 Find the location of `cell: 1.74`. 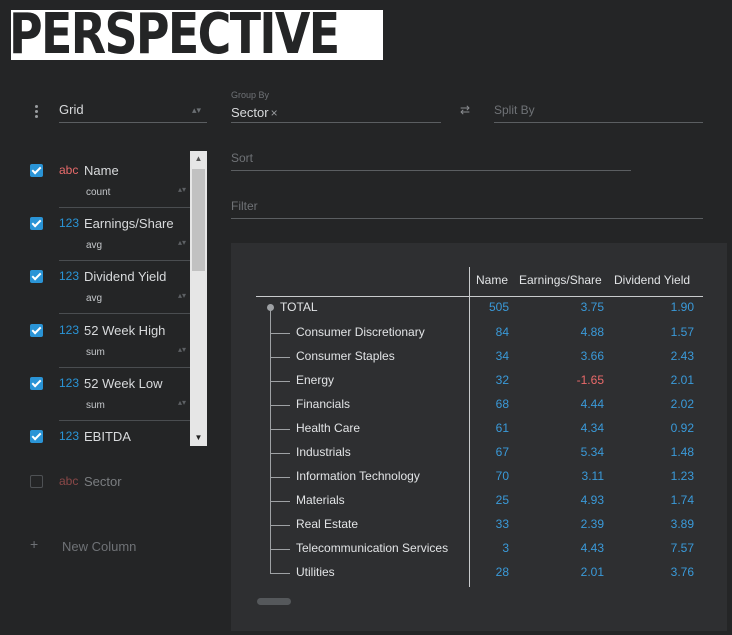

cell: 1.74 is located at coordinates (682, 500).